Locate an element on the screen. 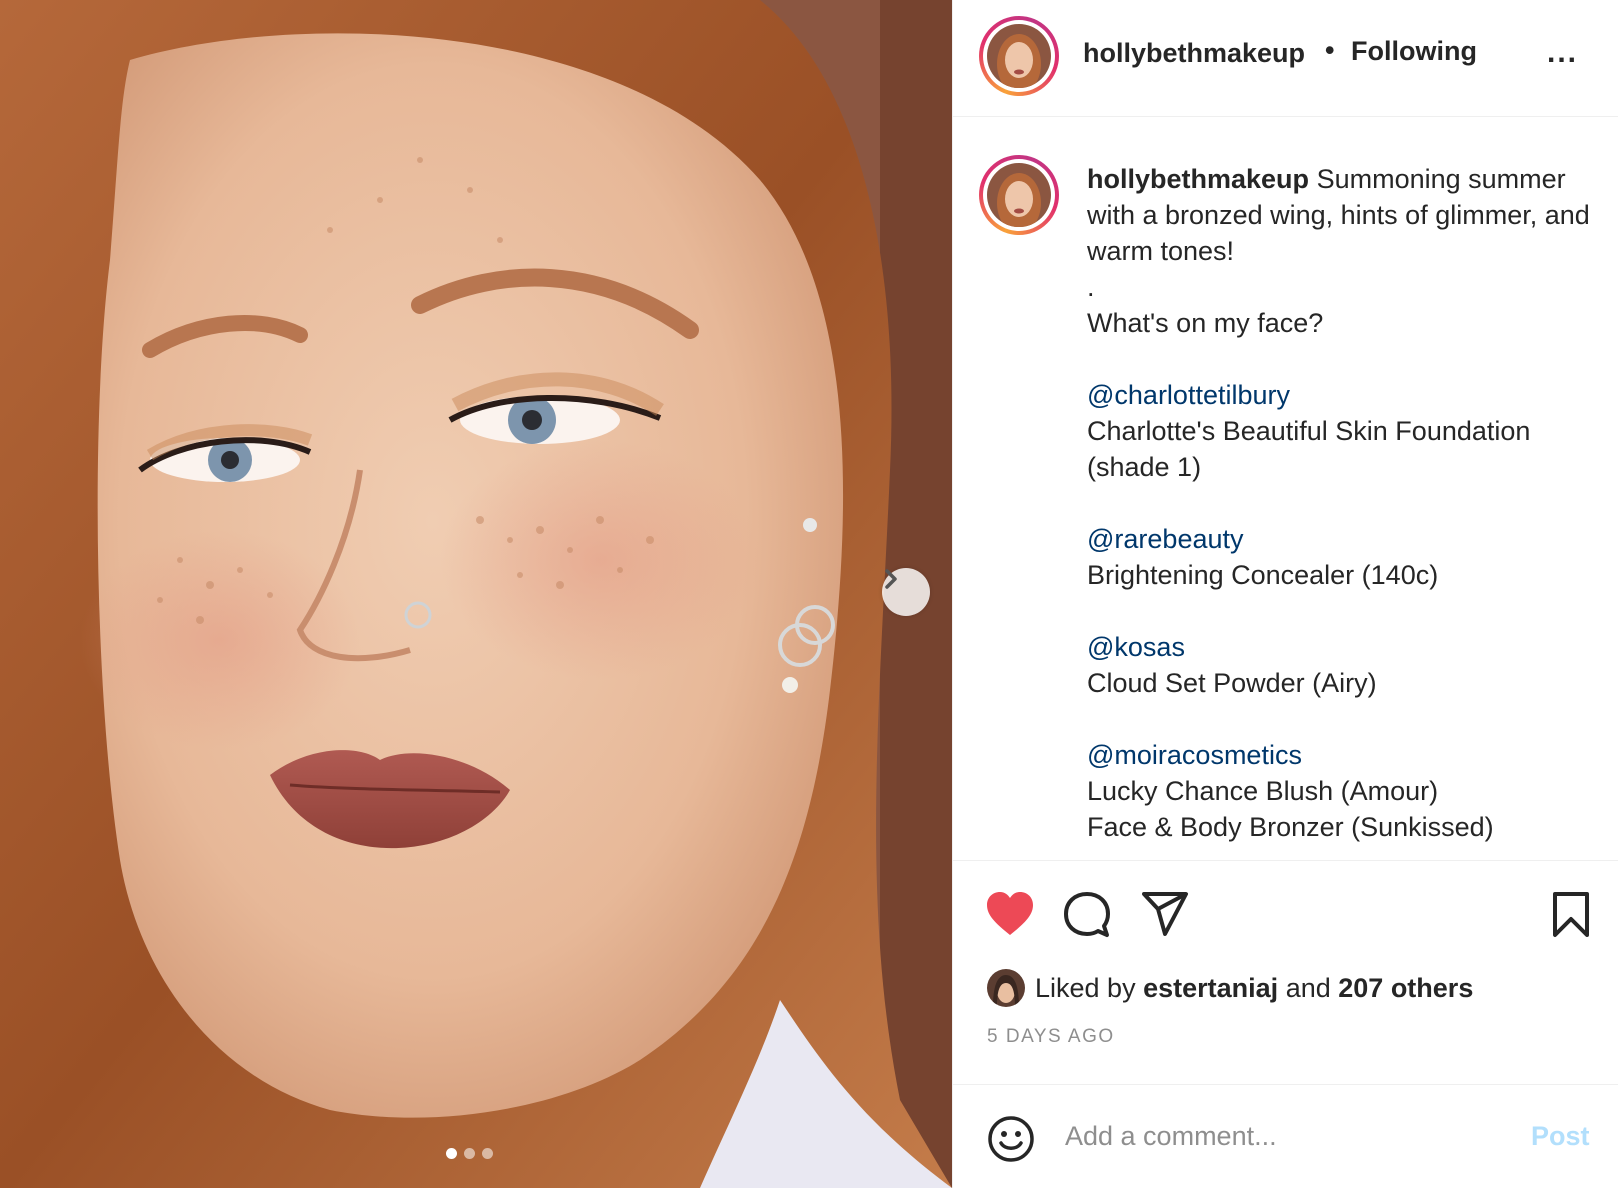 The image size is (1618, 1189). mention-link: @kosas is located at coordinates (1136, 647).